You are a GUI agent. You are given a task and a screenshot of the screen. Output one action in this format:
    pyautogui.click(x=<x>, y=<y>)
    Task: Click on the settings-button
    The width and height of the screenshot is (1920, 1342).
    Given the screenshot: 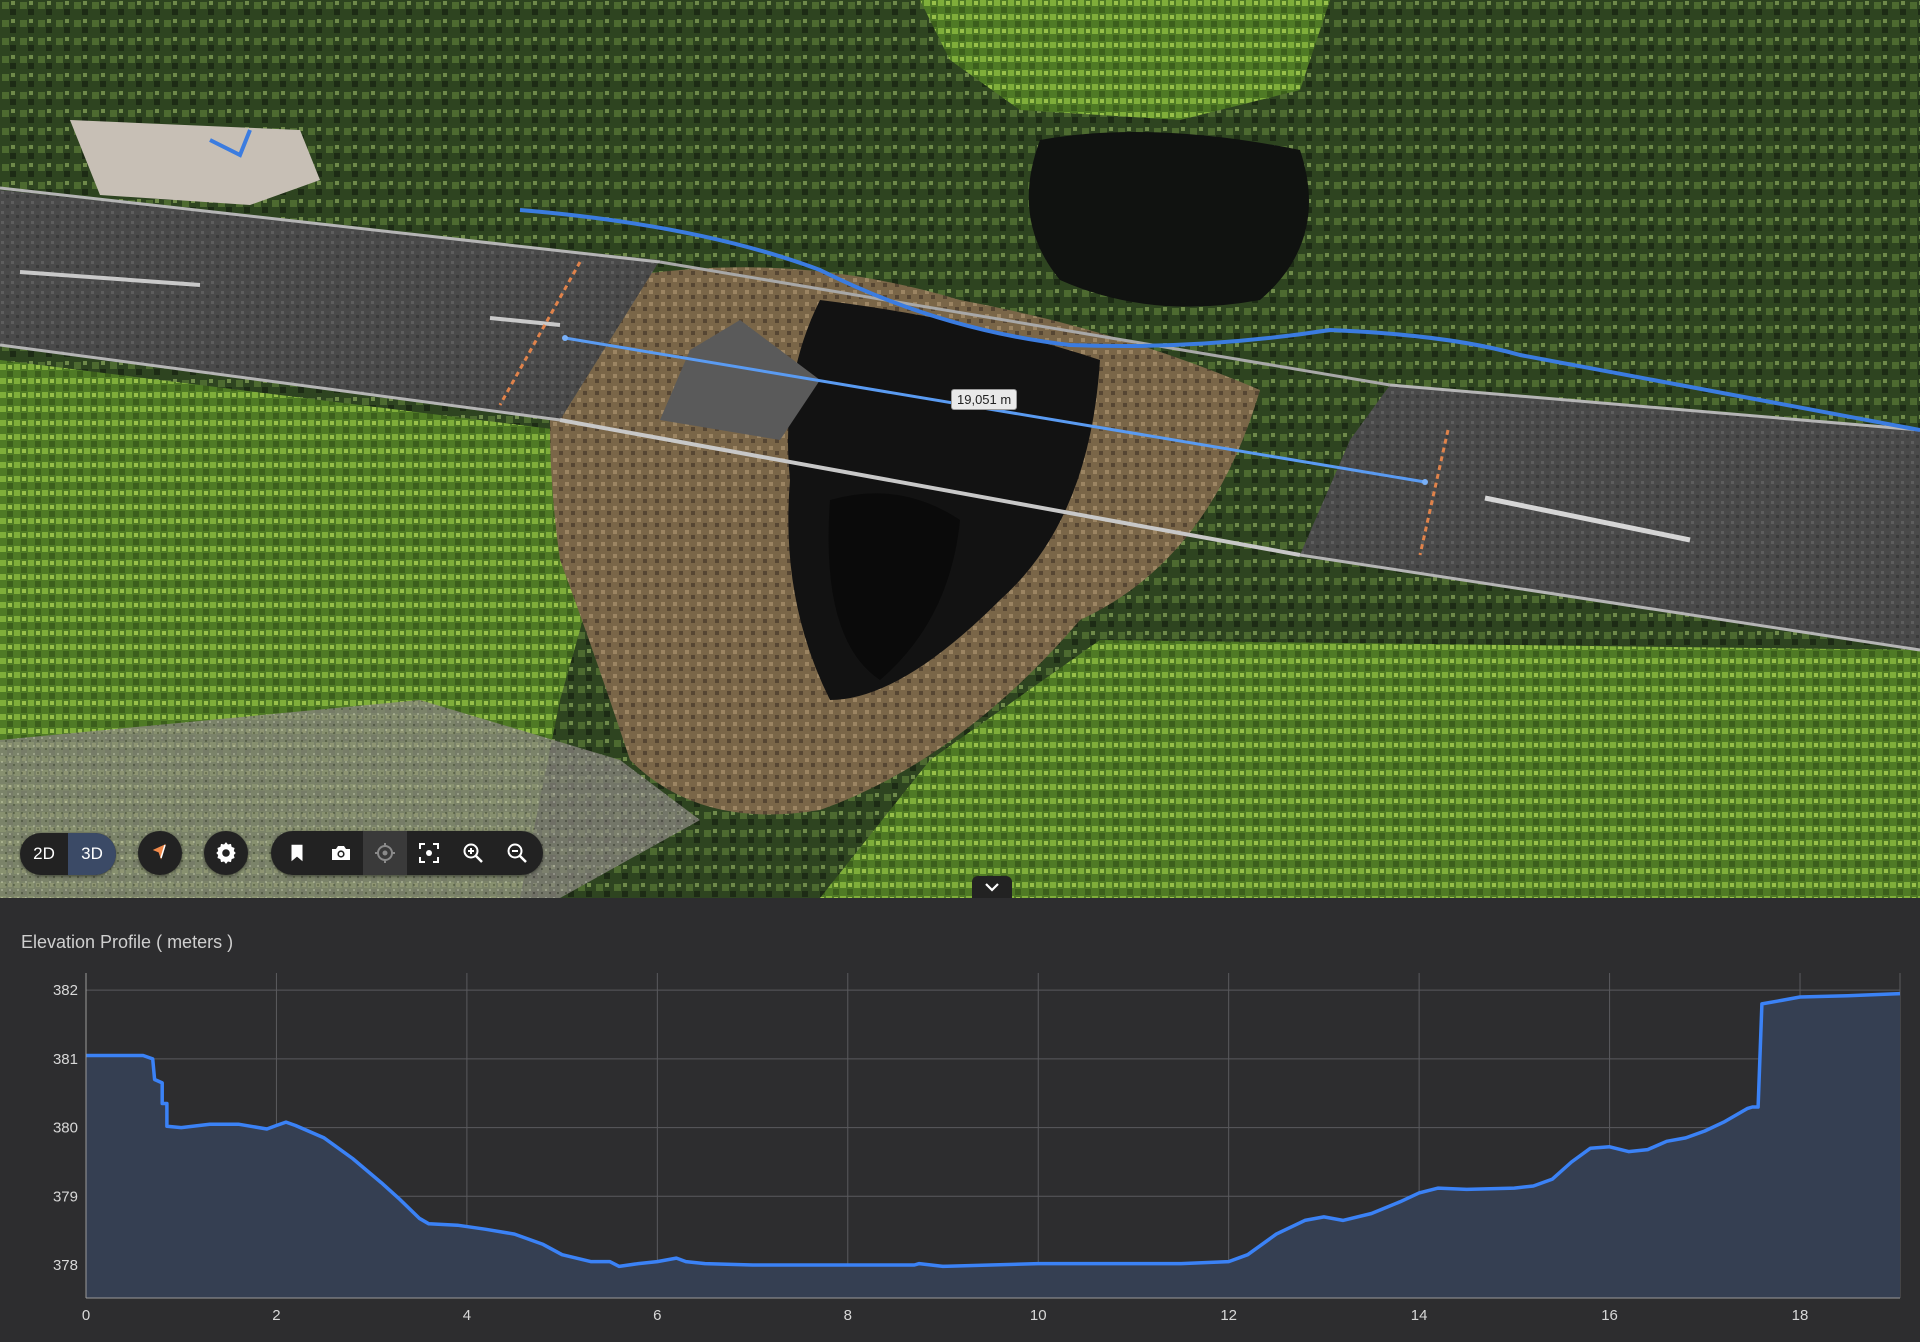 What is the action you would take?
    pyautogui.click(x=226, y=853)
    